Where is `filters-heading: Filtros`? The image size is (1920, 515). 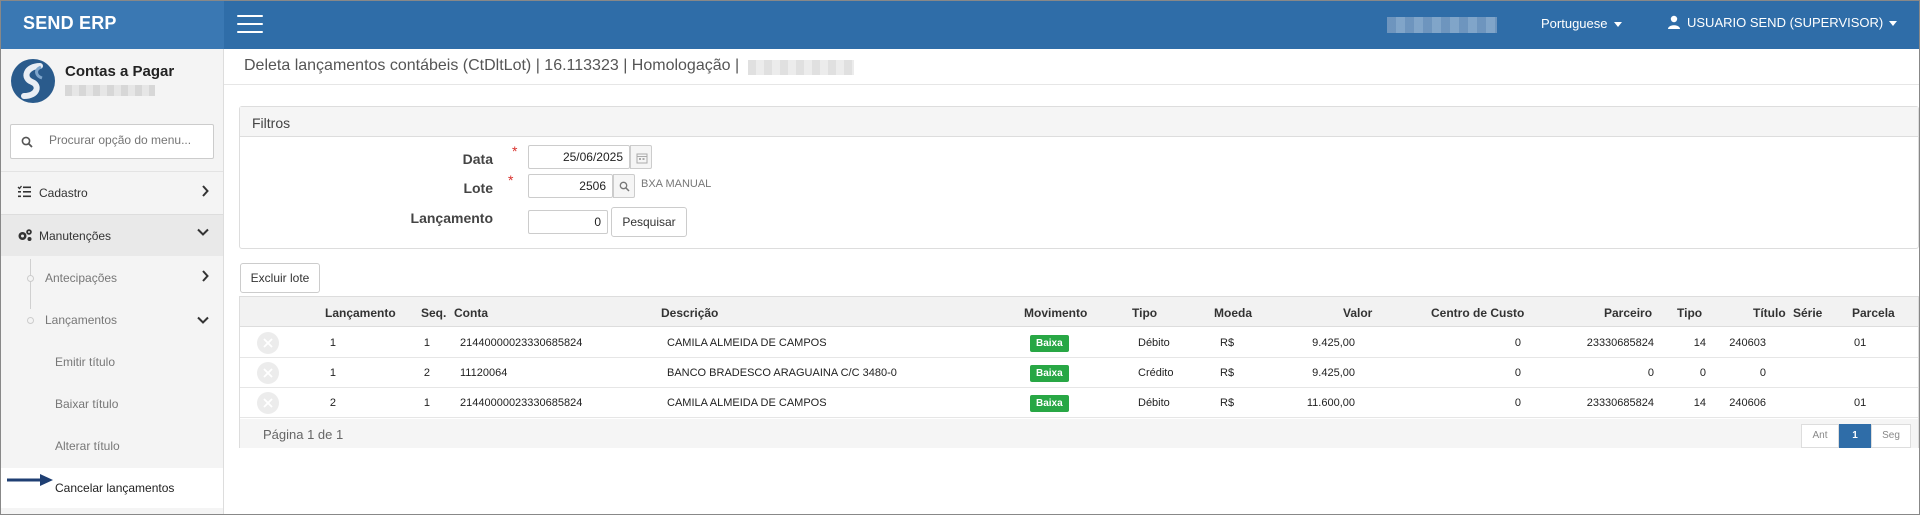
filters-heading: Filtros is located at coordinates (1079, 122).